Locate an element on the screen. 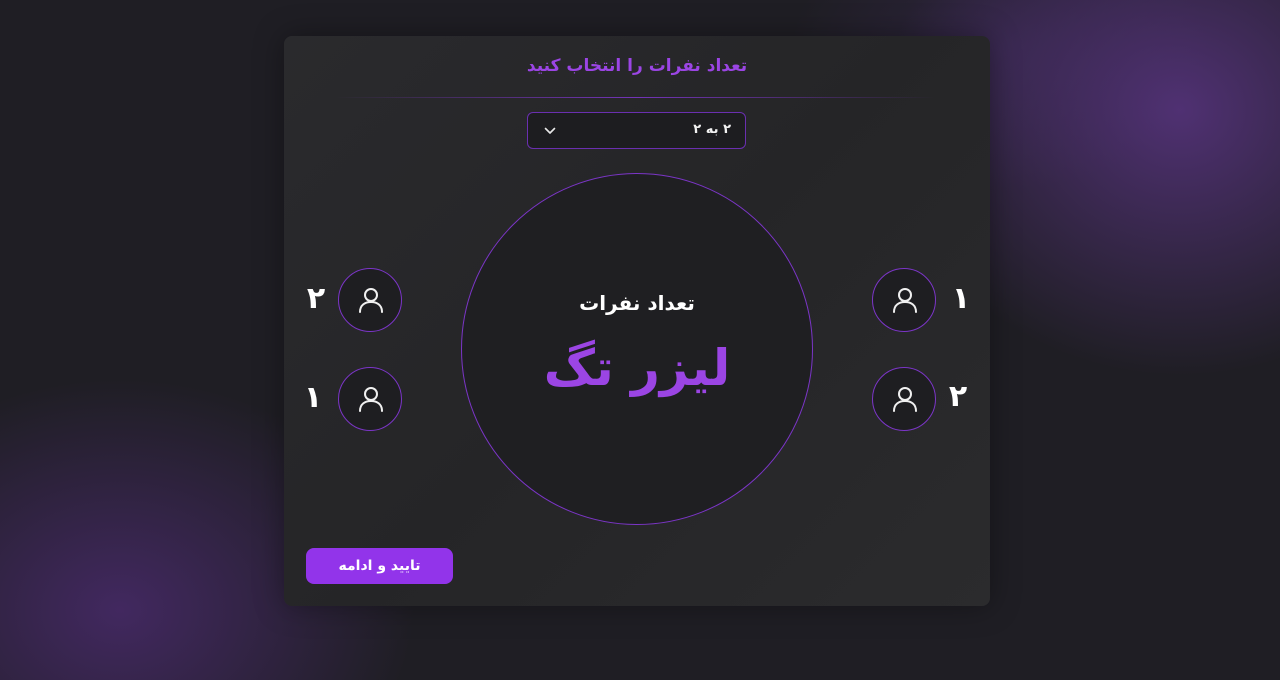 The image size is (1280, 680). confirm-continue-button: تایید و ادامه is located at coordinates (379, 566).